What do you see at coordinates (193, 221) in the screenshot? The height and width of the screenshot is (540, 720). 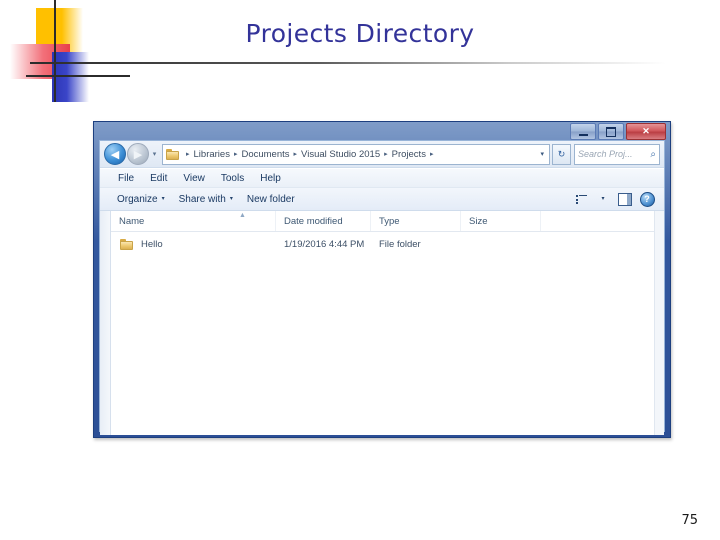 I see `column-header-name: Name ▲` at bounding box center [193, 221].